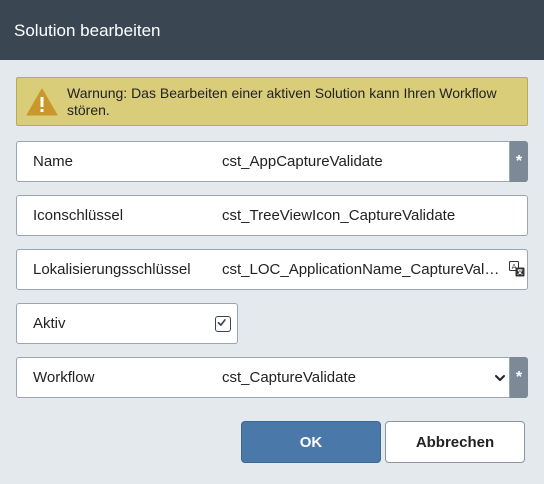 The image size is (544, 484). What do you see at coordinates (302, 161) in the screenshot?
I see `name-input-value: cst_AppCaptureValidate` at bounding box center [302, 161].